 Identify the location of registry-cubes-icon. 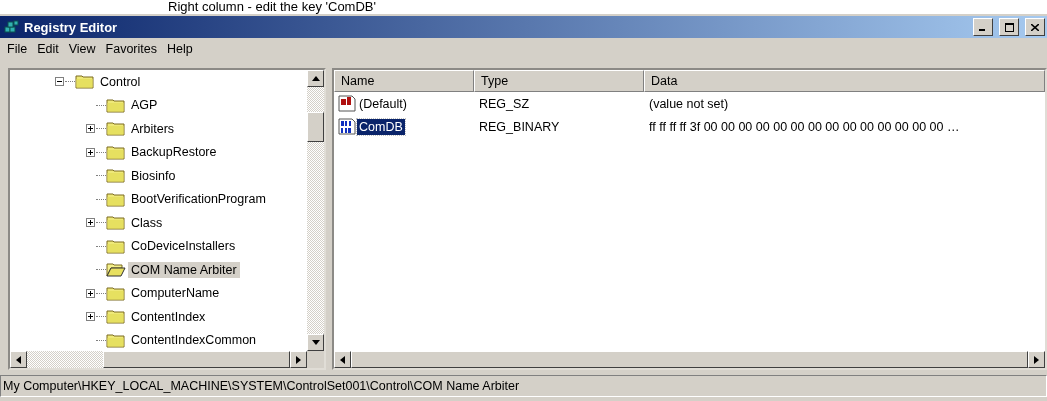
(12, 27).